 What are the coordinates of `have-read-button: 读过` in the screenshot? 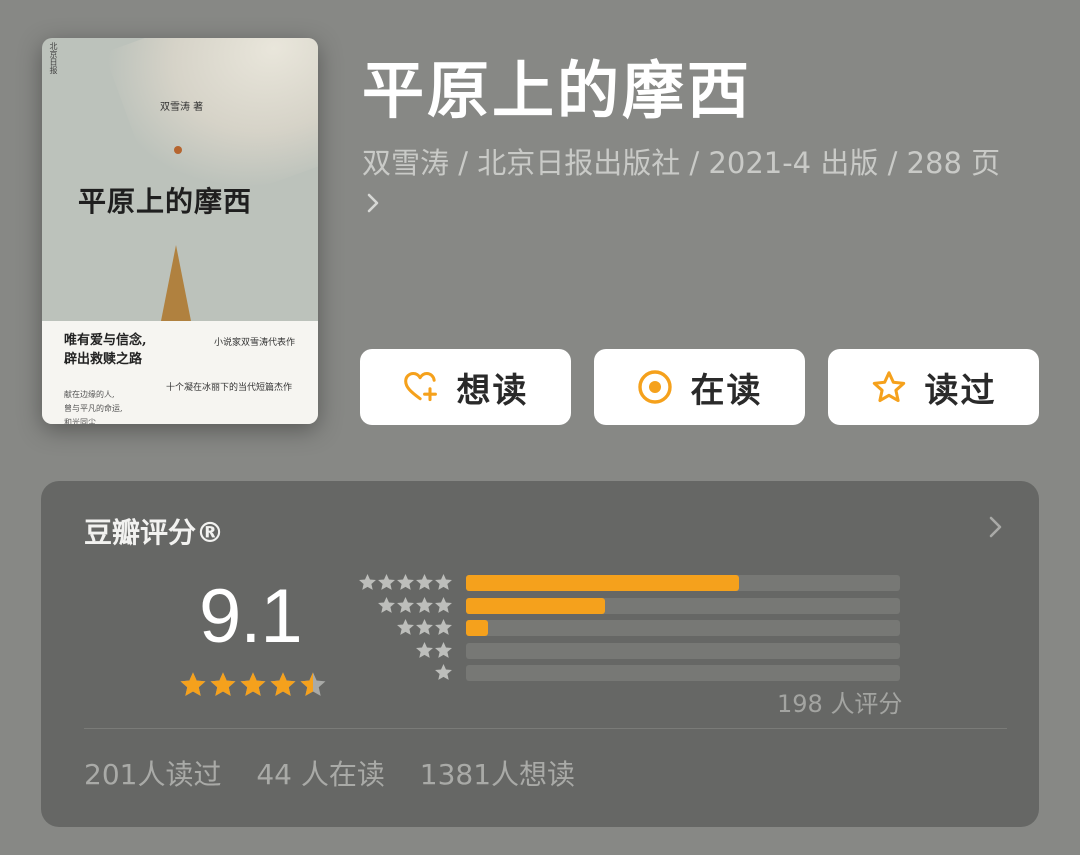 It's located at (933, 387).